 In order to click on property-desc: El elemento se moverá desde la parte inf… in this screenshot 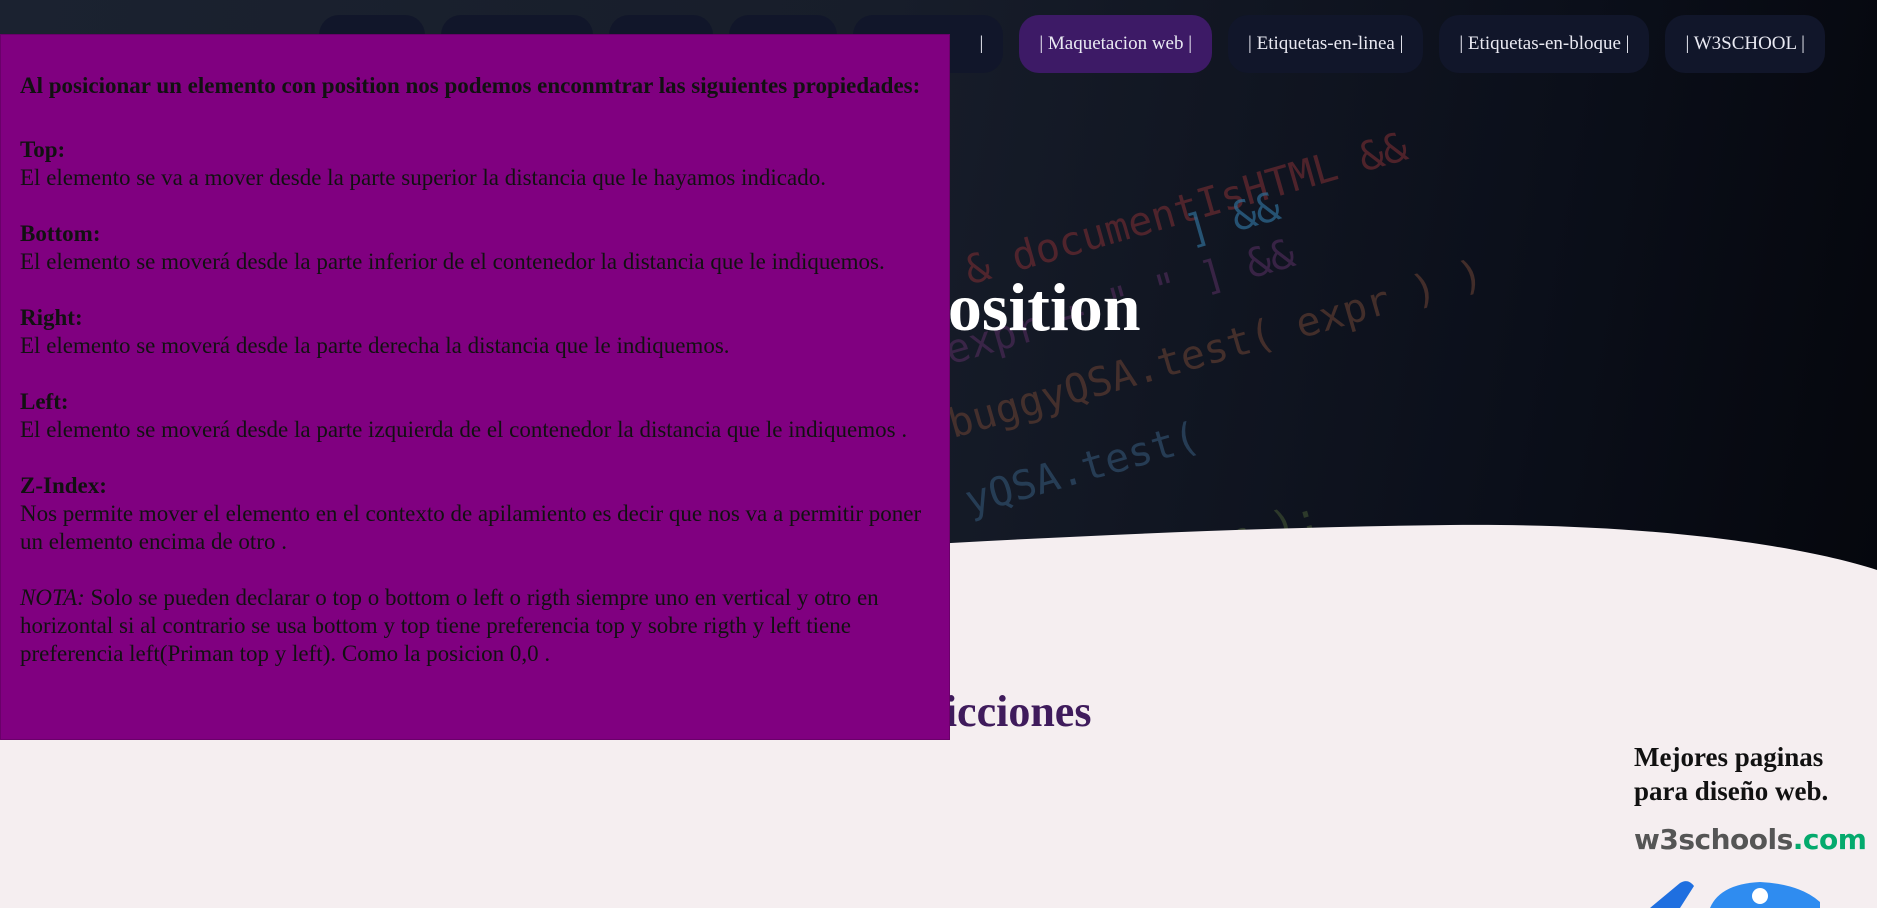, I will do `click(452, 261)`.